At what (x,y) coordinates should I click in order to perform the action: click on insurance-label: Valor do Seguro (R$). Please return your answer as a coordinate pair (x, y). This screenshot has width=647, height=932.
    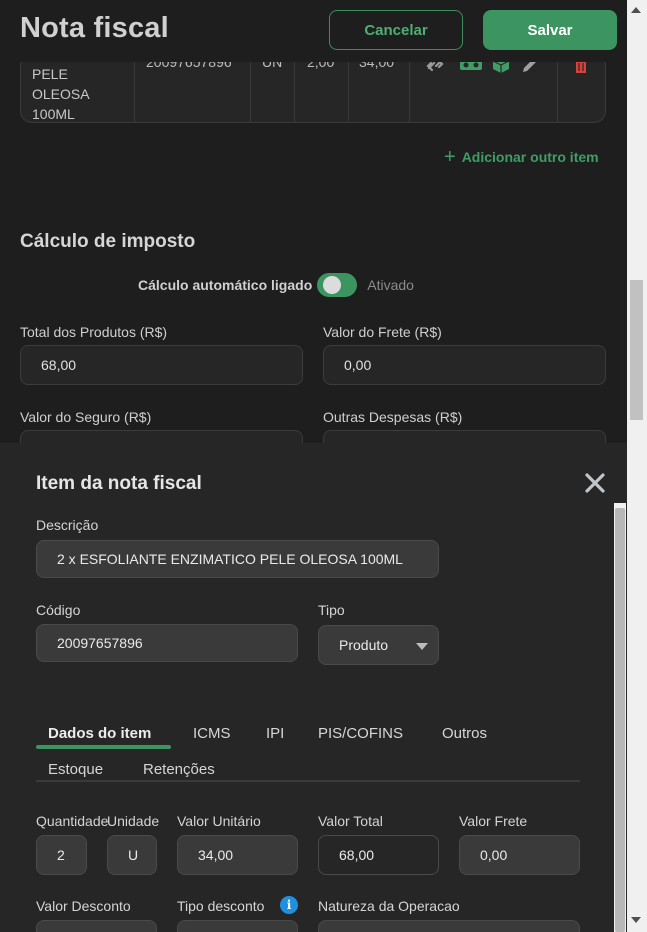
    Looking at the image, I should click on (86, 417).